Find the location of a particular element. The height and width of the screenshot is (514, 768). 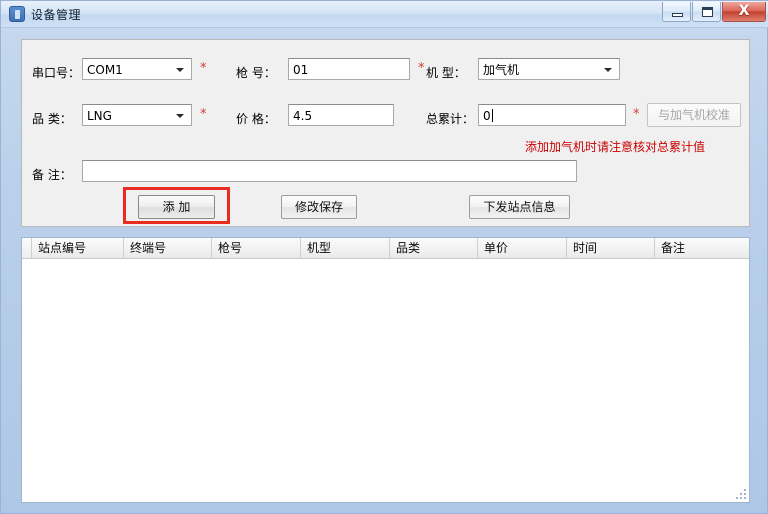

maximize-icon is located at coordinates (707, 12).